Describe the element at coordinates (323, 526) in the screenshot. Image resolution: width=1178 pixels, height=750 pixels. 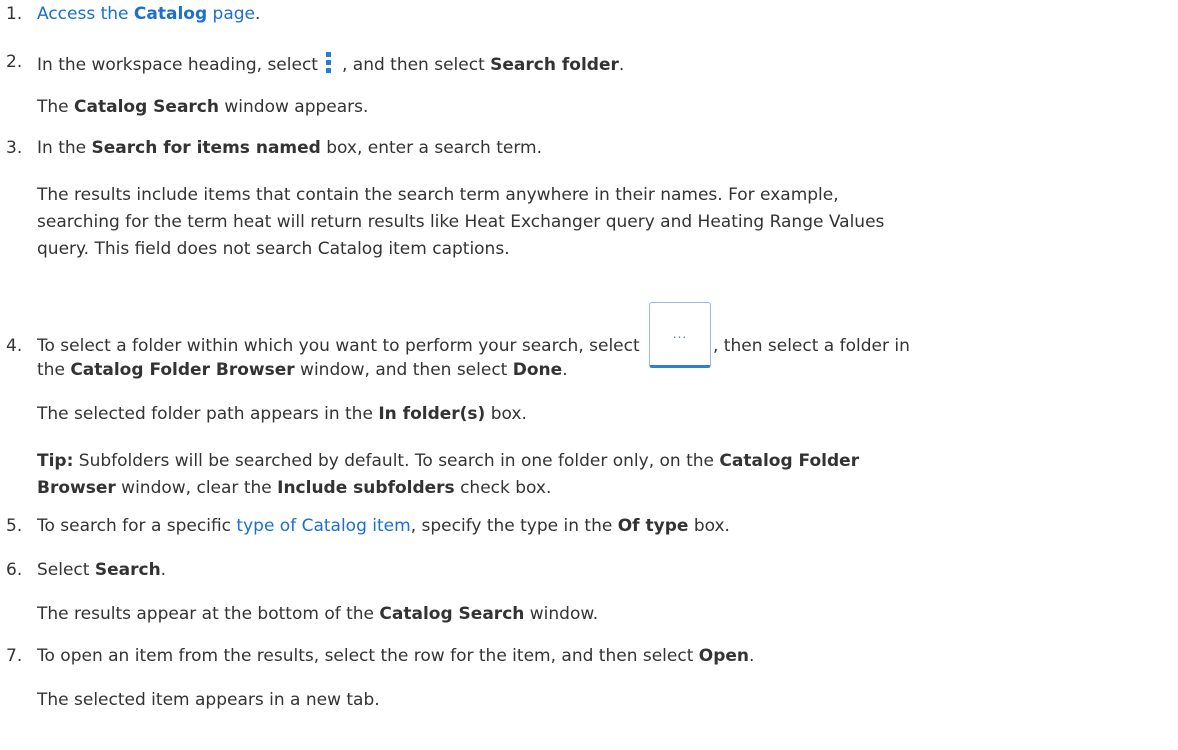
I see `catalog-item-type-link: type of Catalog item` at that location.